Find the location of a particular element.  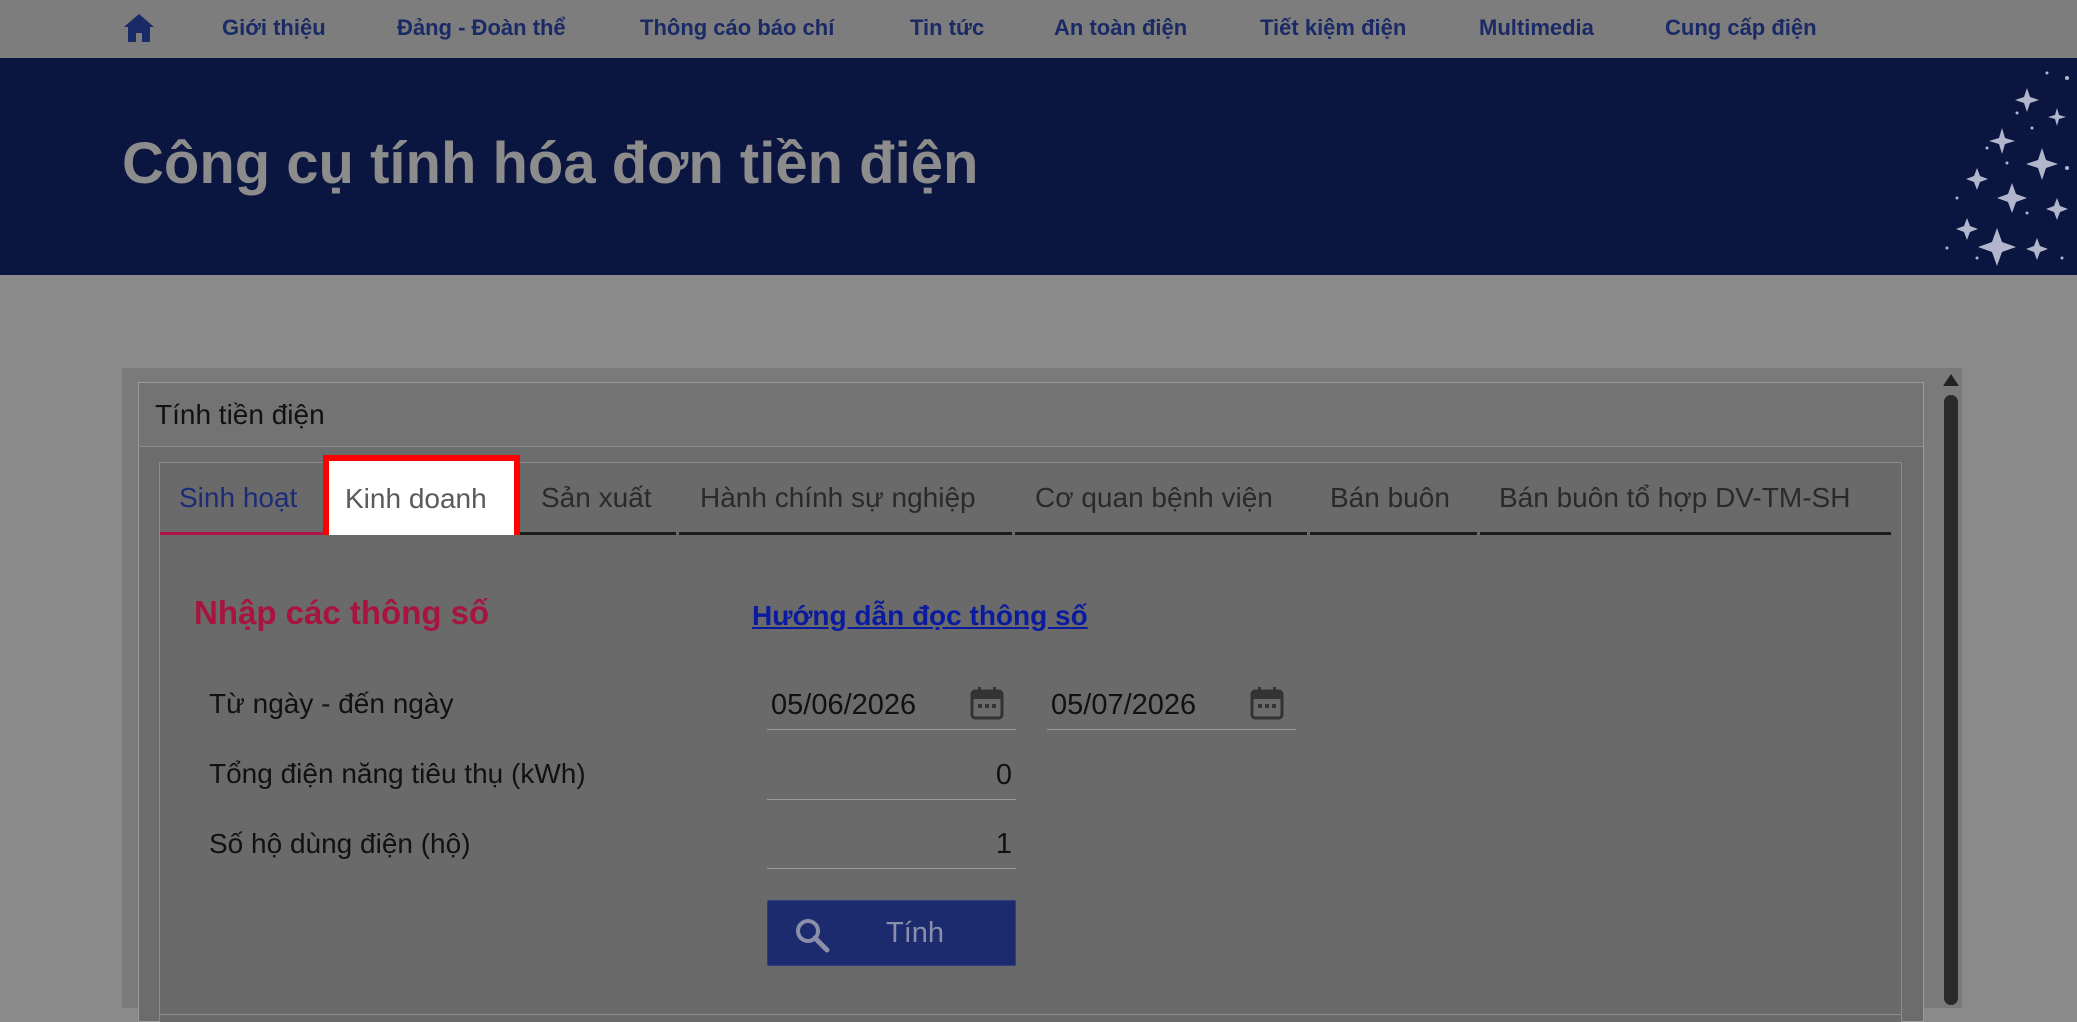

tab-sinh-hoat: Sinh hoạt is located at coordinates (242, 505).